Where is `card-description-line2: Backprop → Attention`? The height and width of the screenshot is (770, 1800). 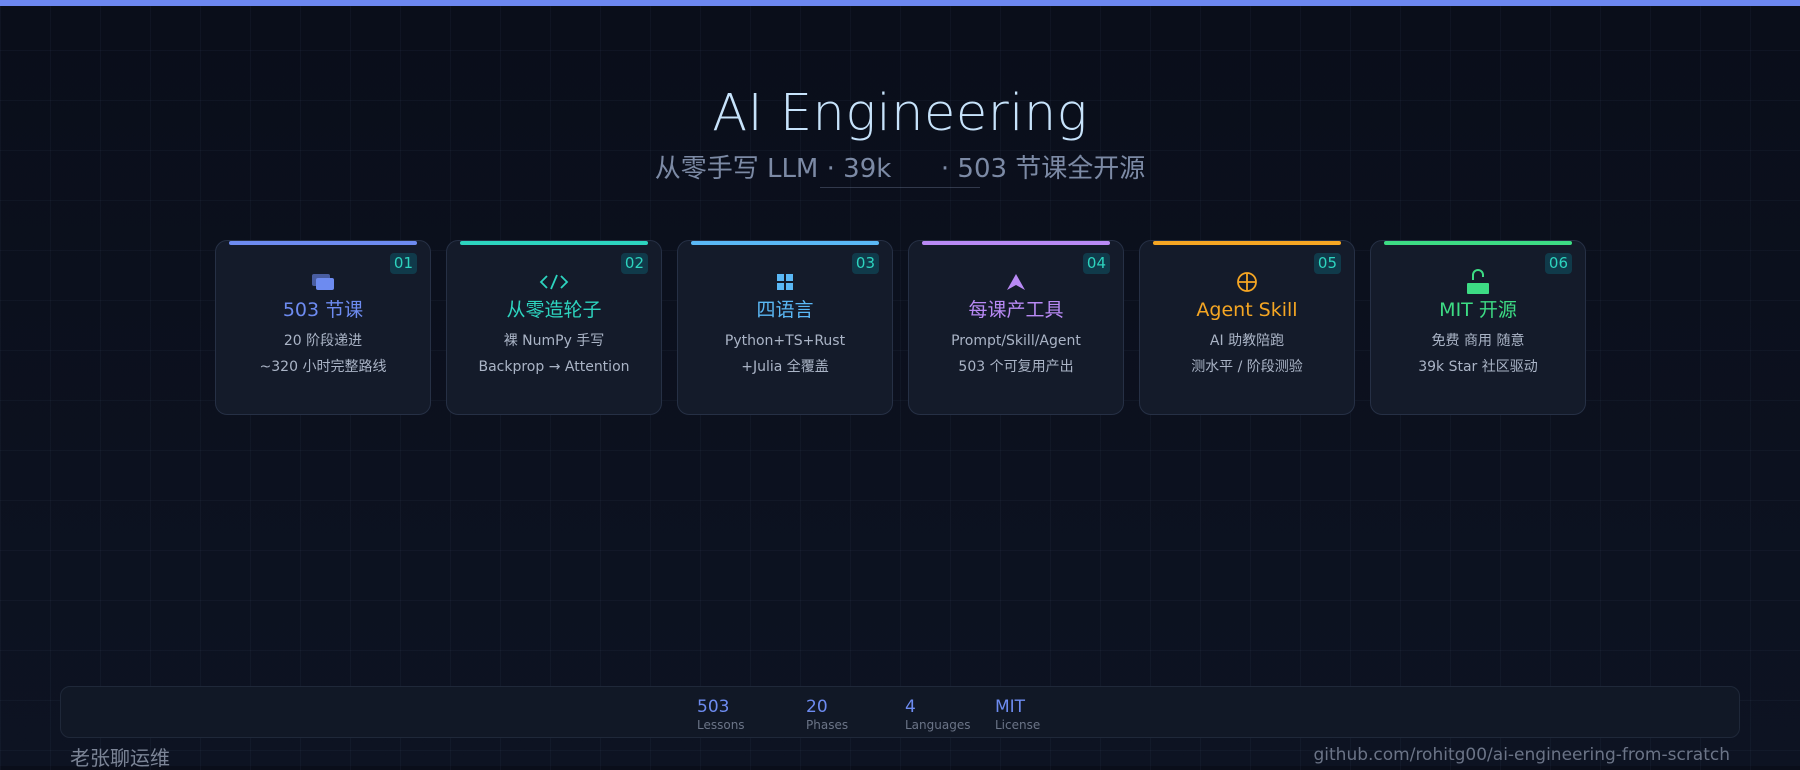
card-description-line2: Backprop → Attention is located at coordinates (554, 367).